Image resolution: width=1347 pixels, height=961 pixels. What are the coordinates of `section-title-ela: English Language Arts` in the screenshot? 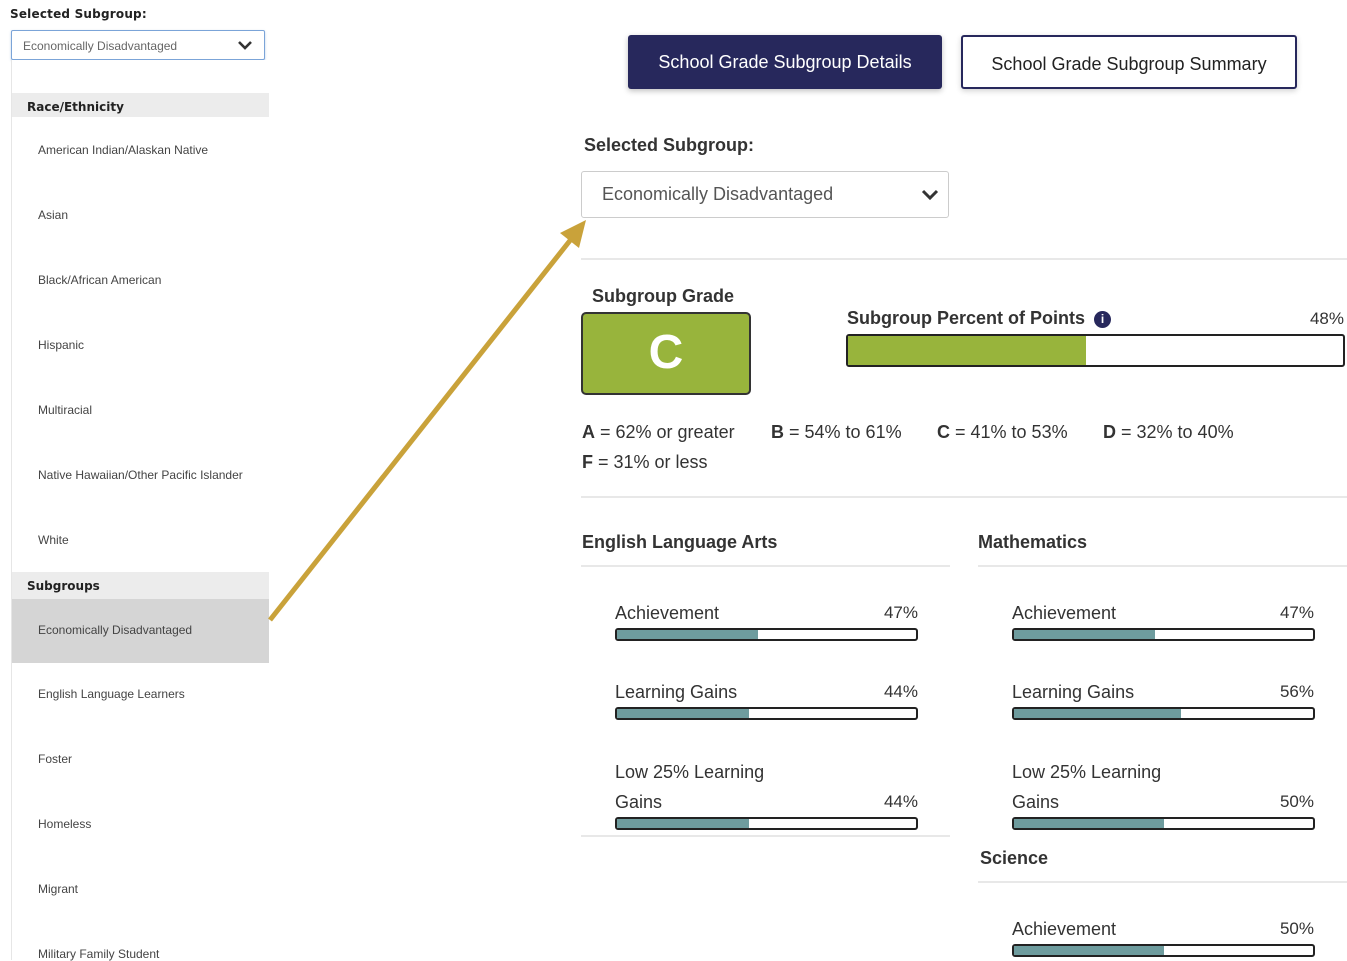 It's located at (680, 542).